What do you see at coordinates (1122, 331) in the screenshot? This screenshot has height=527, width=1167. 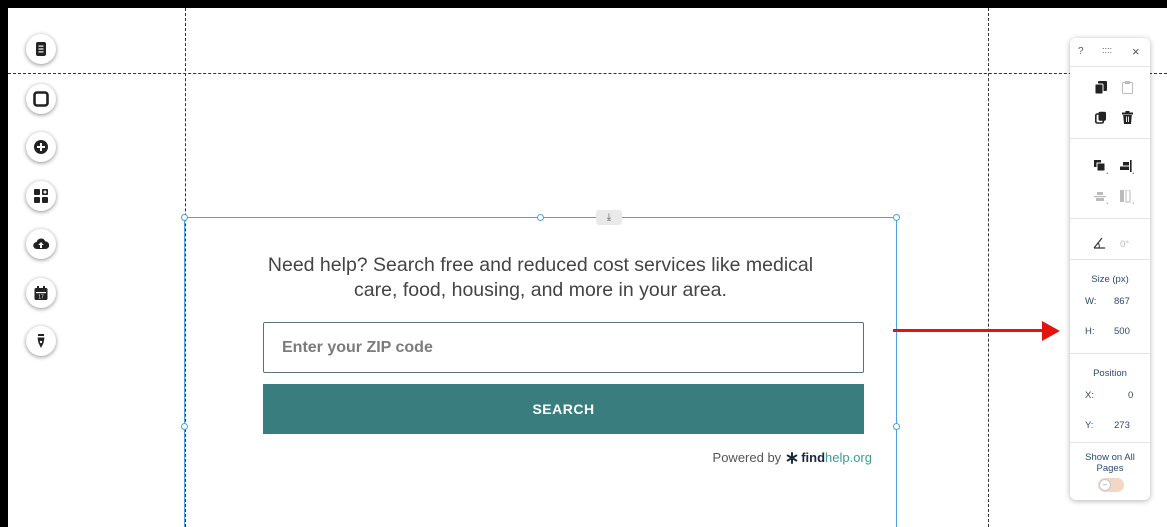 I see `height-value: 500` at bounding box center [1122, 331].